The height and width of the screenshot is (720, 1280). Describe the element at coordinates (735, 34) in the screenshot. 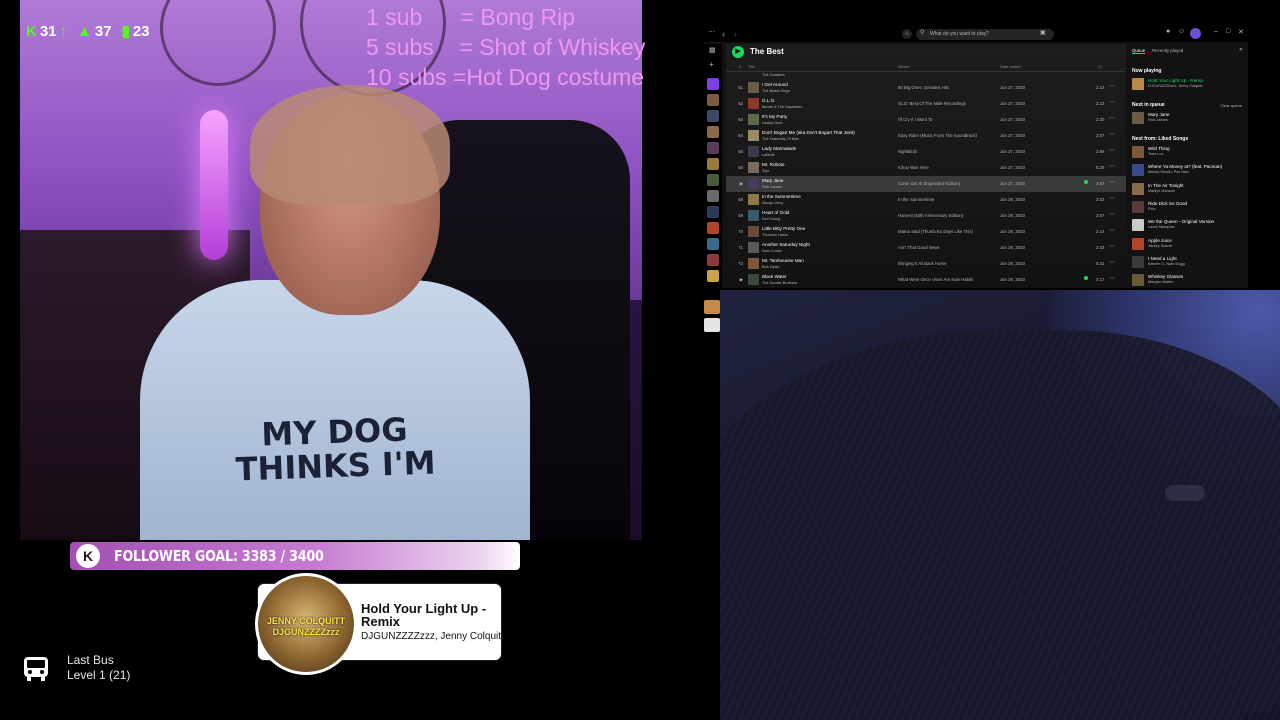

I see `forward-icon: ›` at that location.